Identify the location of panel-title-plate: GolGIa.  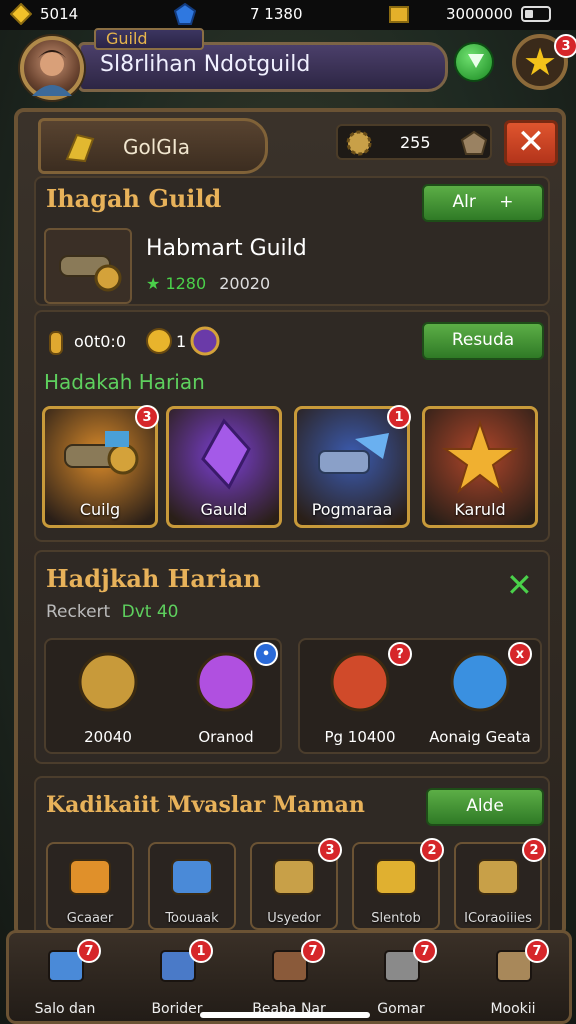
(153, 146).